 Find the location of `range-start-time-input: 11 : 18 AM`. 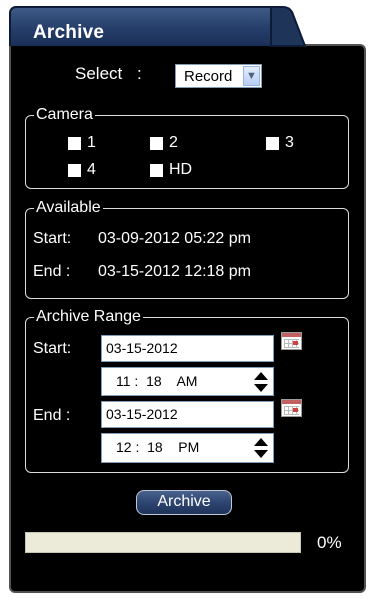

range-start-time-input: 11 : 18 AM is located at coordinates (187, 381).